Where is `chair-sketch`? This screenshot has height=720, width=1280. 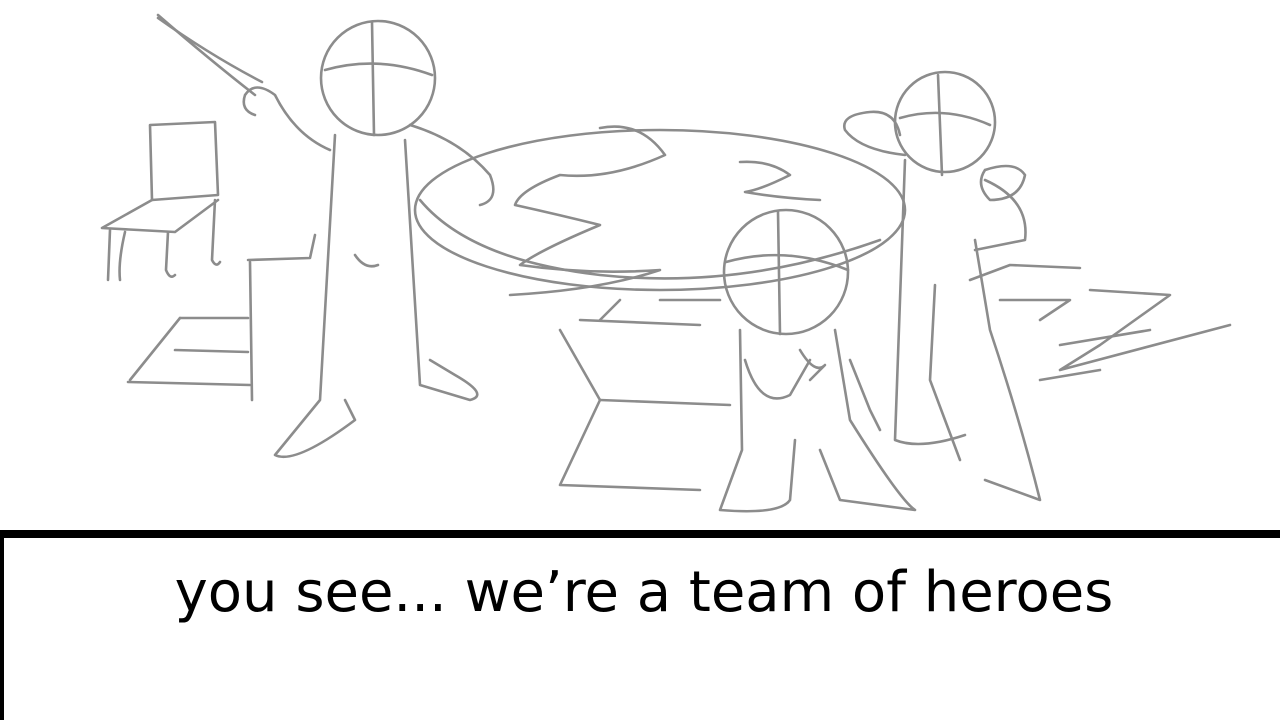 chair-sketch is located at coordinates (161, 201).